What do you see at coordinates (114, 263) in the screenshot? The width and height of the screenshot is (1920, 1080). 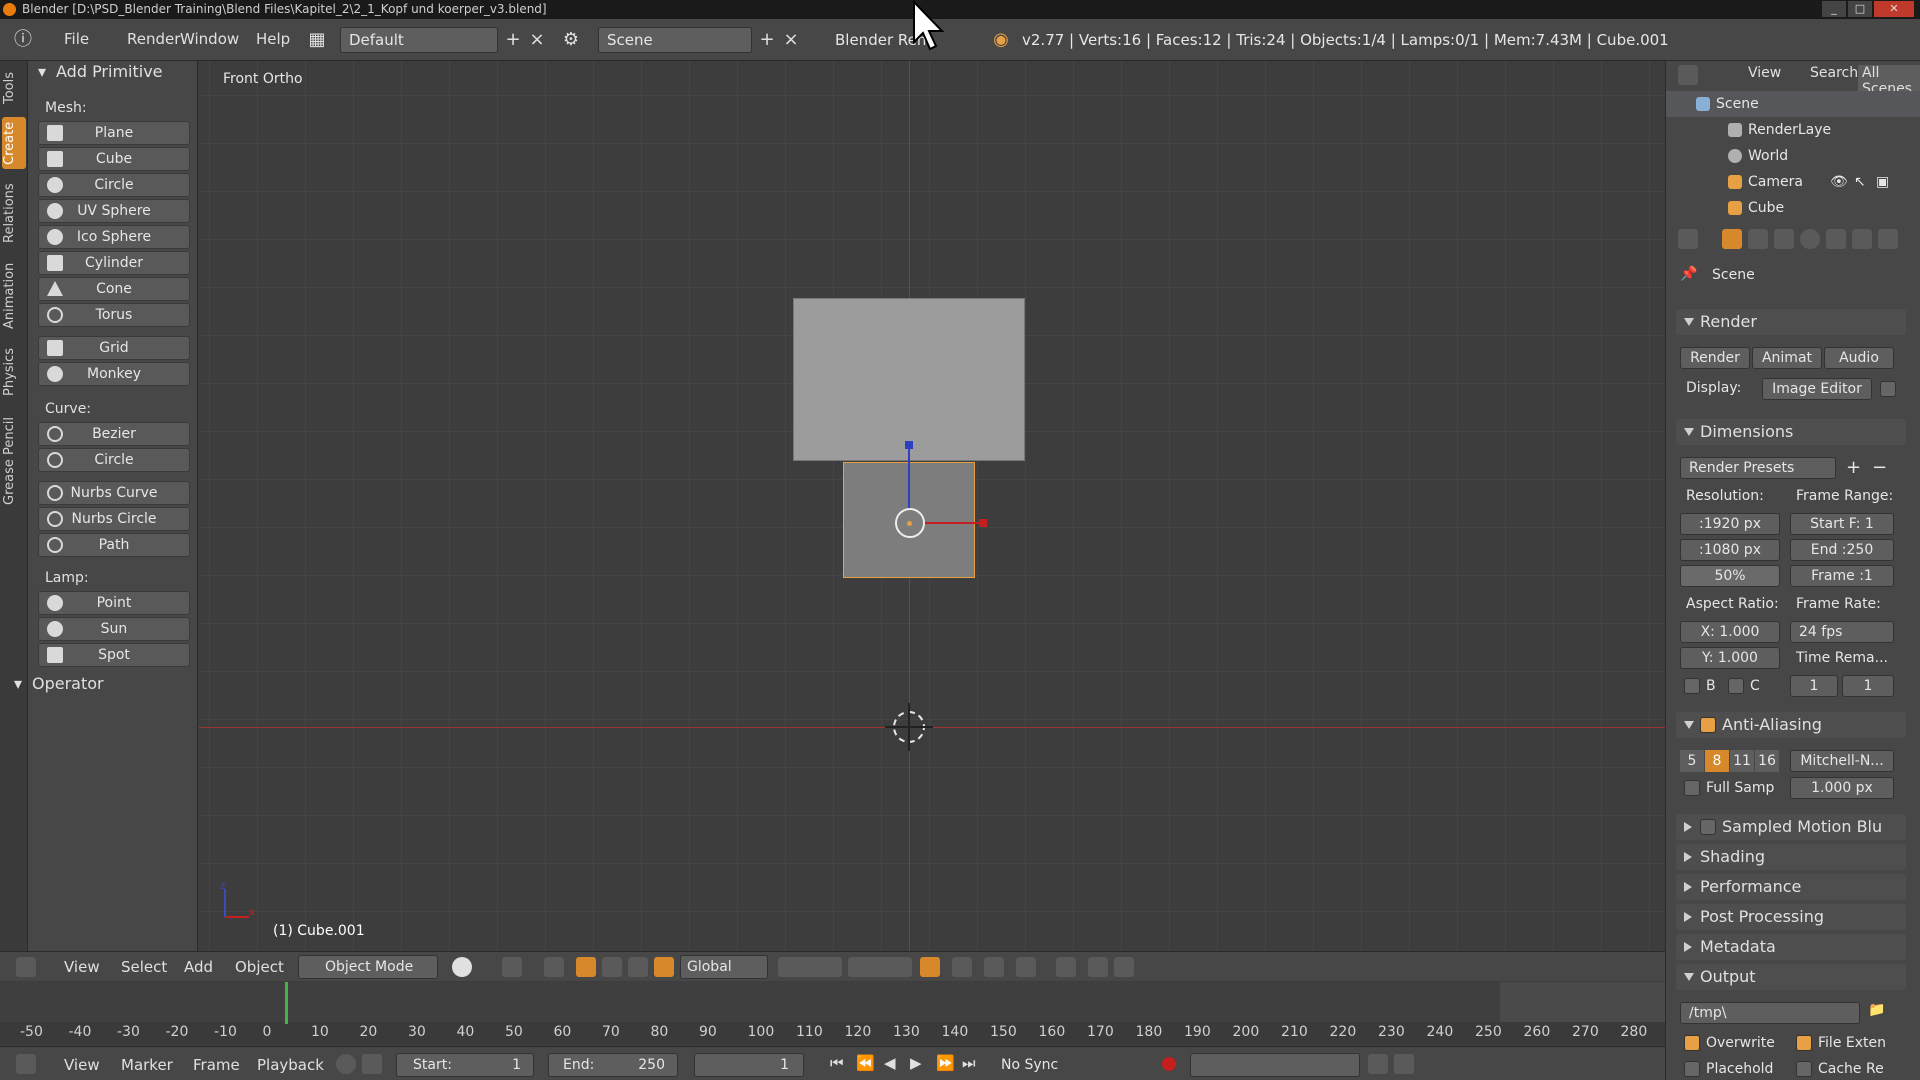 I see `add-cylinder-button: Cylinder` at bounding box center [114, 263].